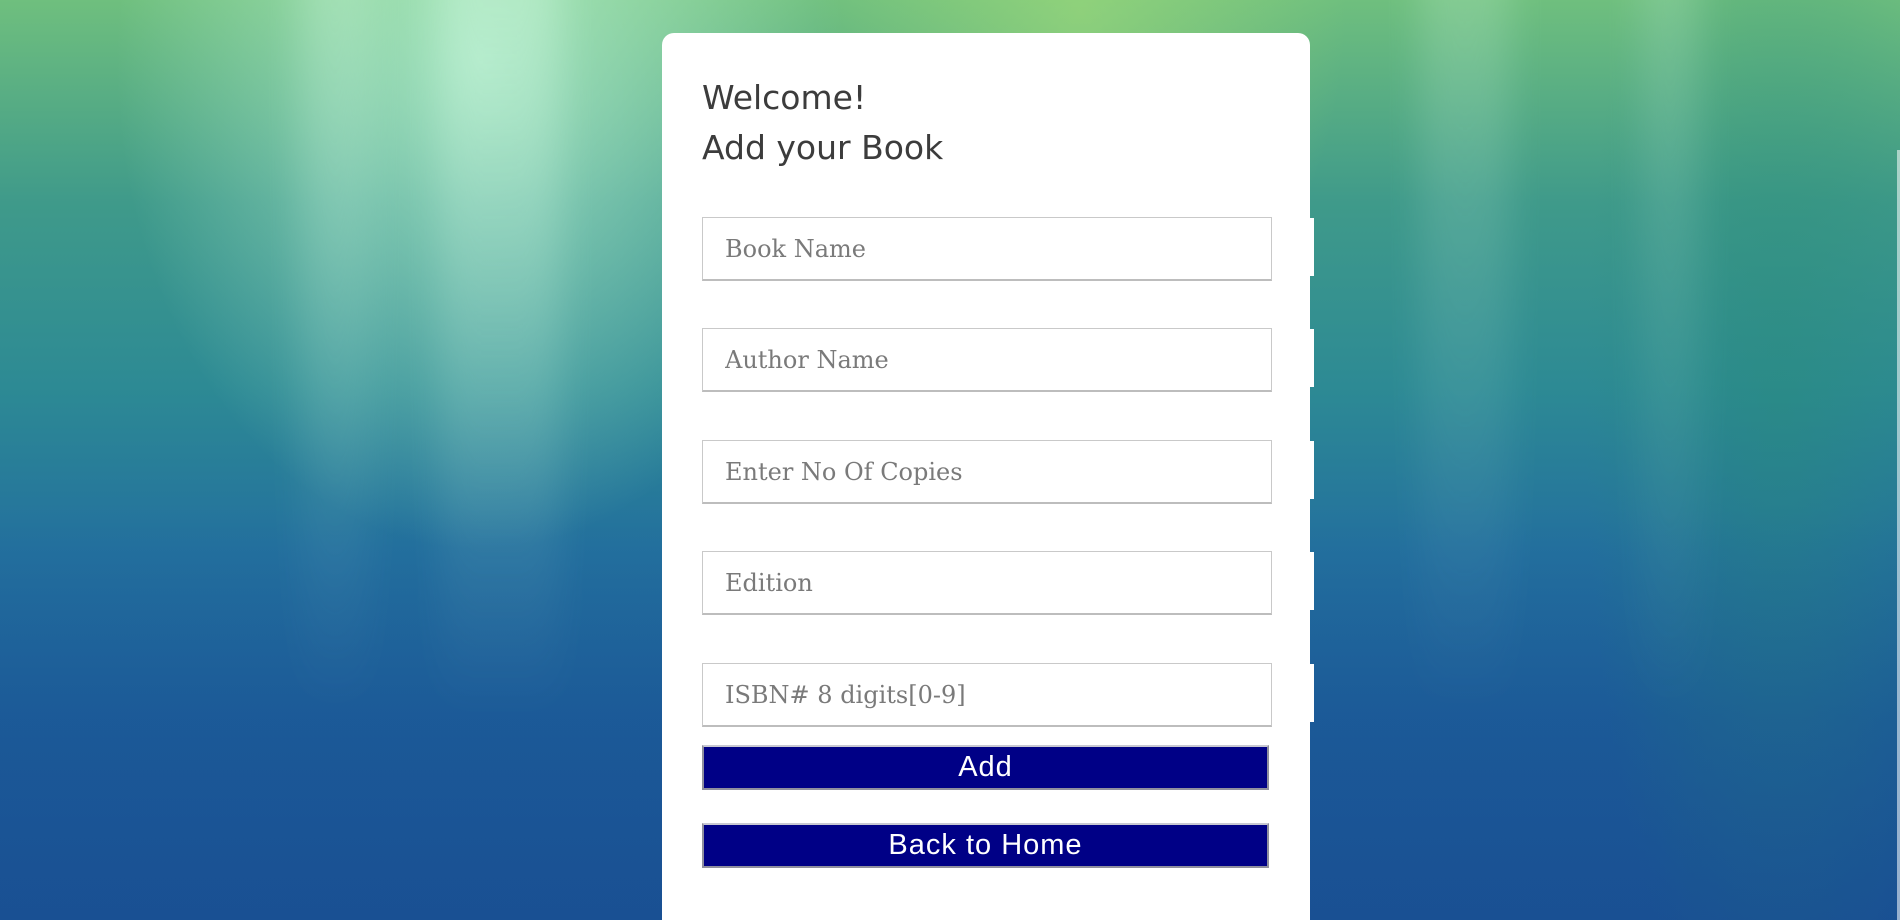 Image resolution: width=1900 pixels, height=920 pixels. Describe the element at coordinates (985, 845) in the screenshot. I see `back-to-home-button: Back to Home` at that location.